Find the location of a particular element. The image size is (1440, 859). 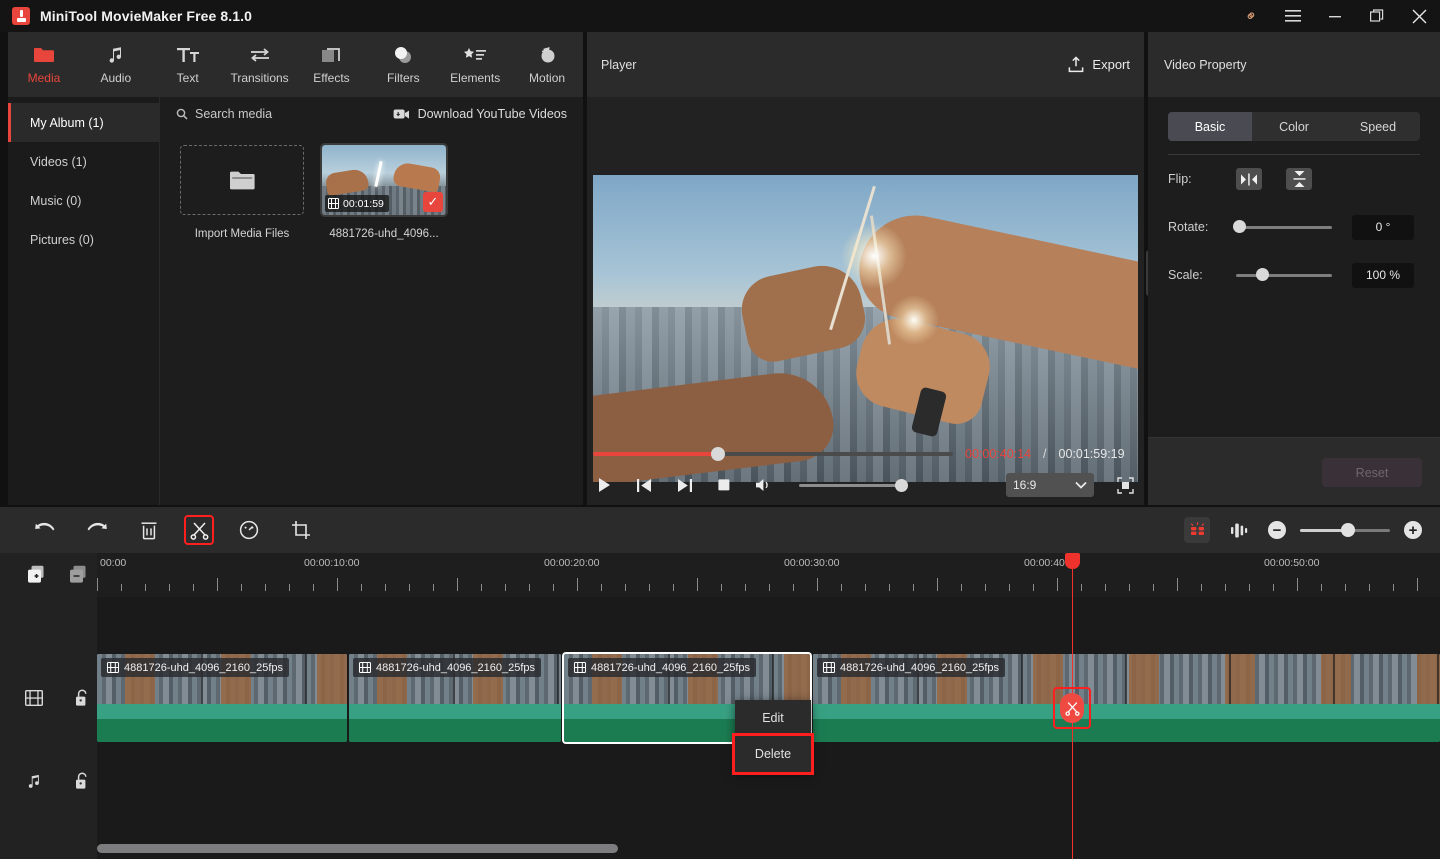

scale-row: Scale: 100 % is located at coordinates (1294, 275).